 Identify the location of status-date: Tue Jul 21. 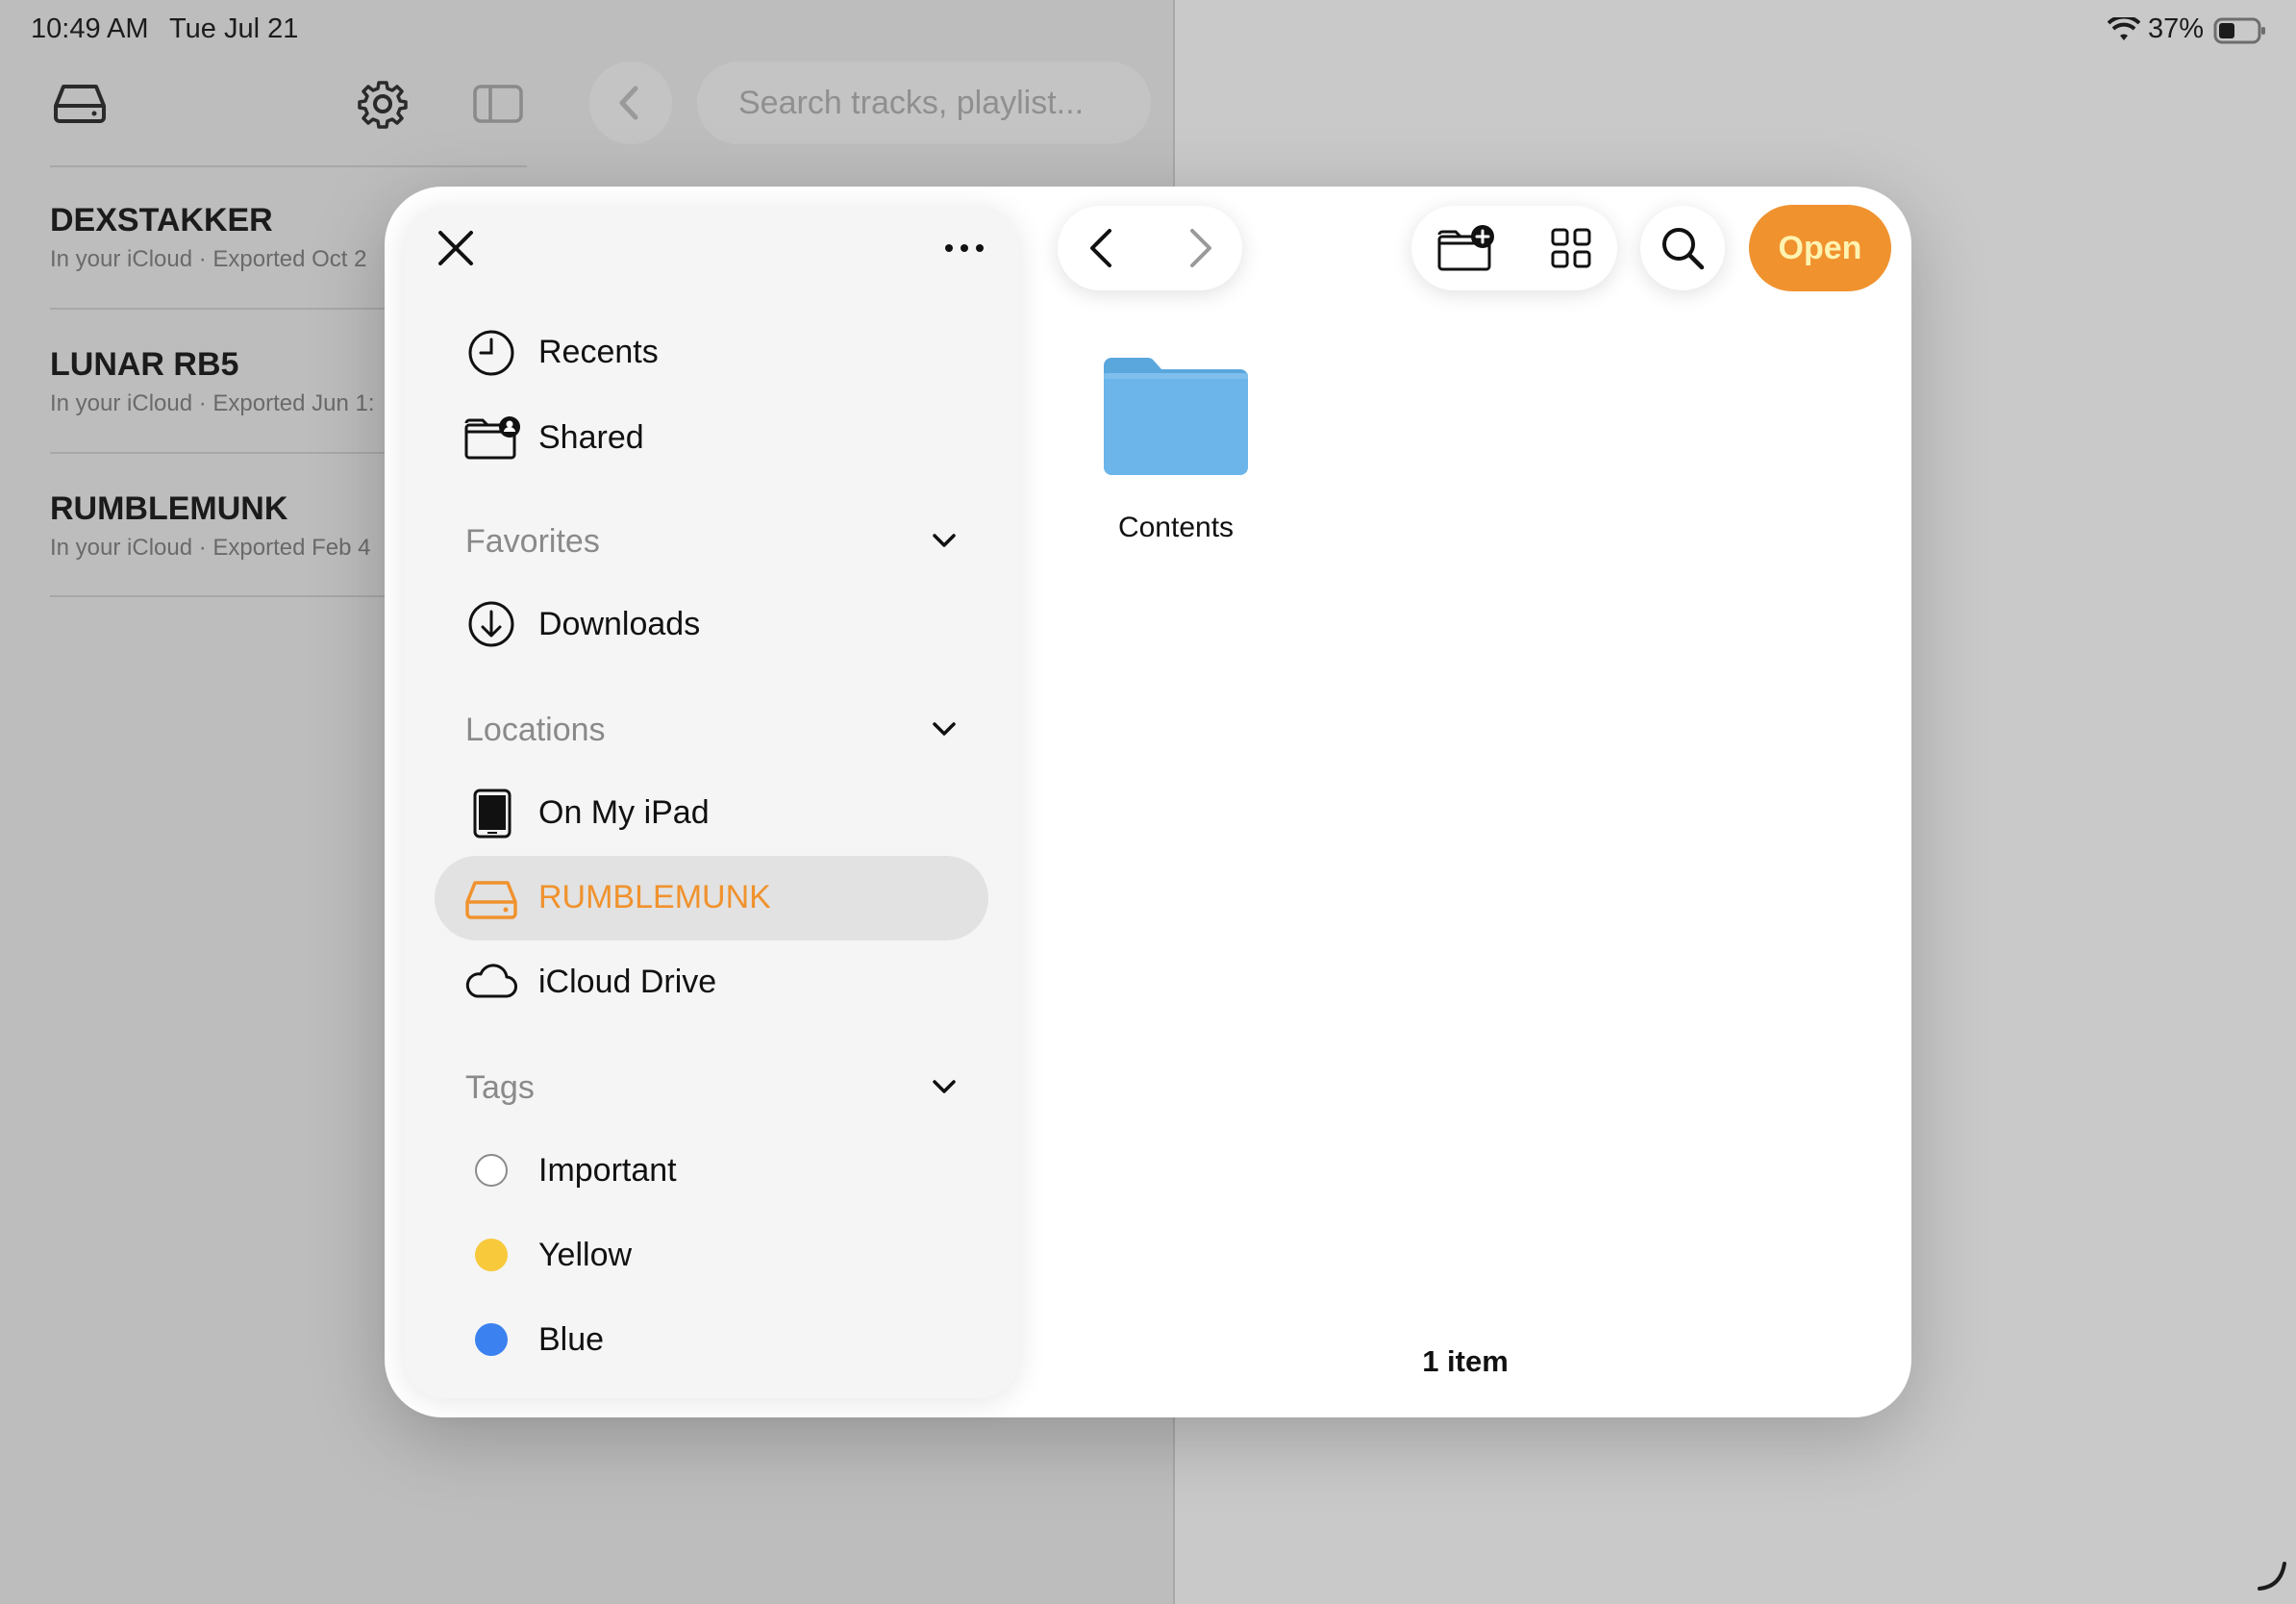
(234, 28).